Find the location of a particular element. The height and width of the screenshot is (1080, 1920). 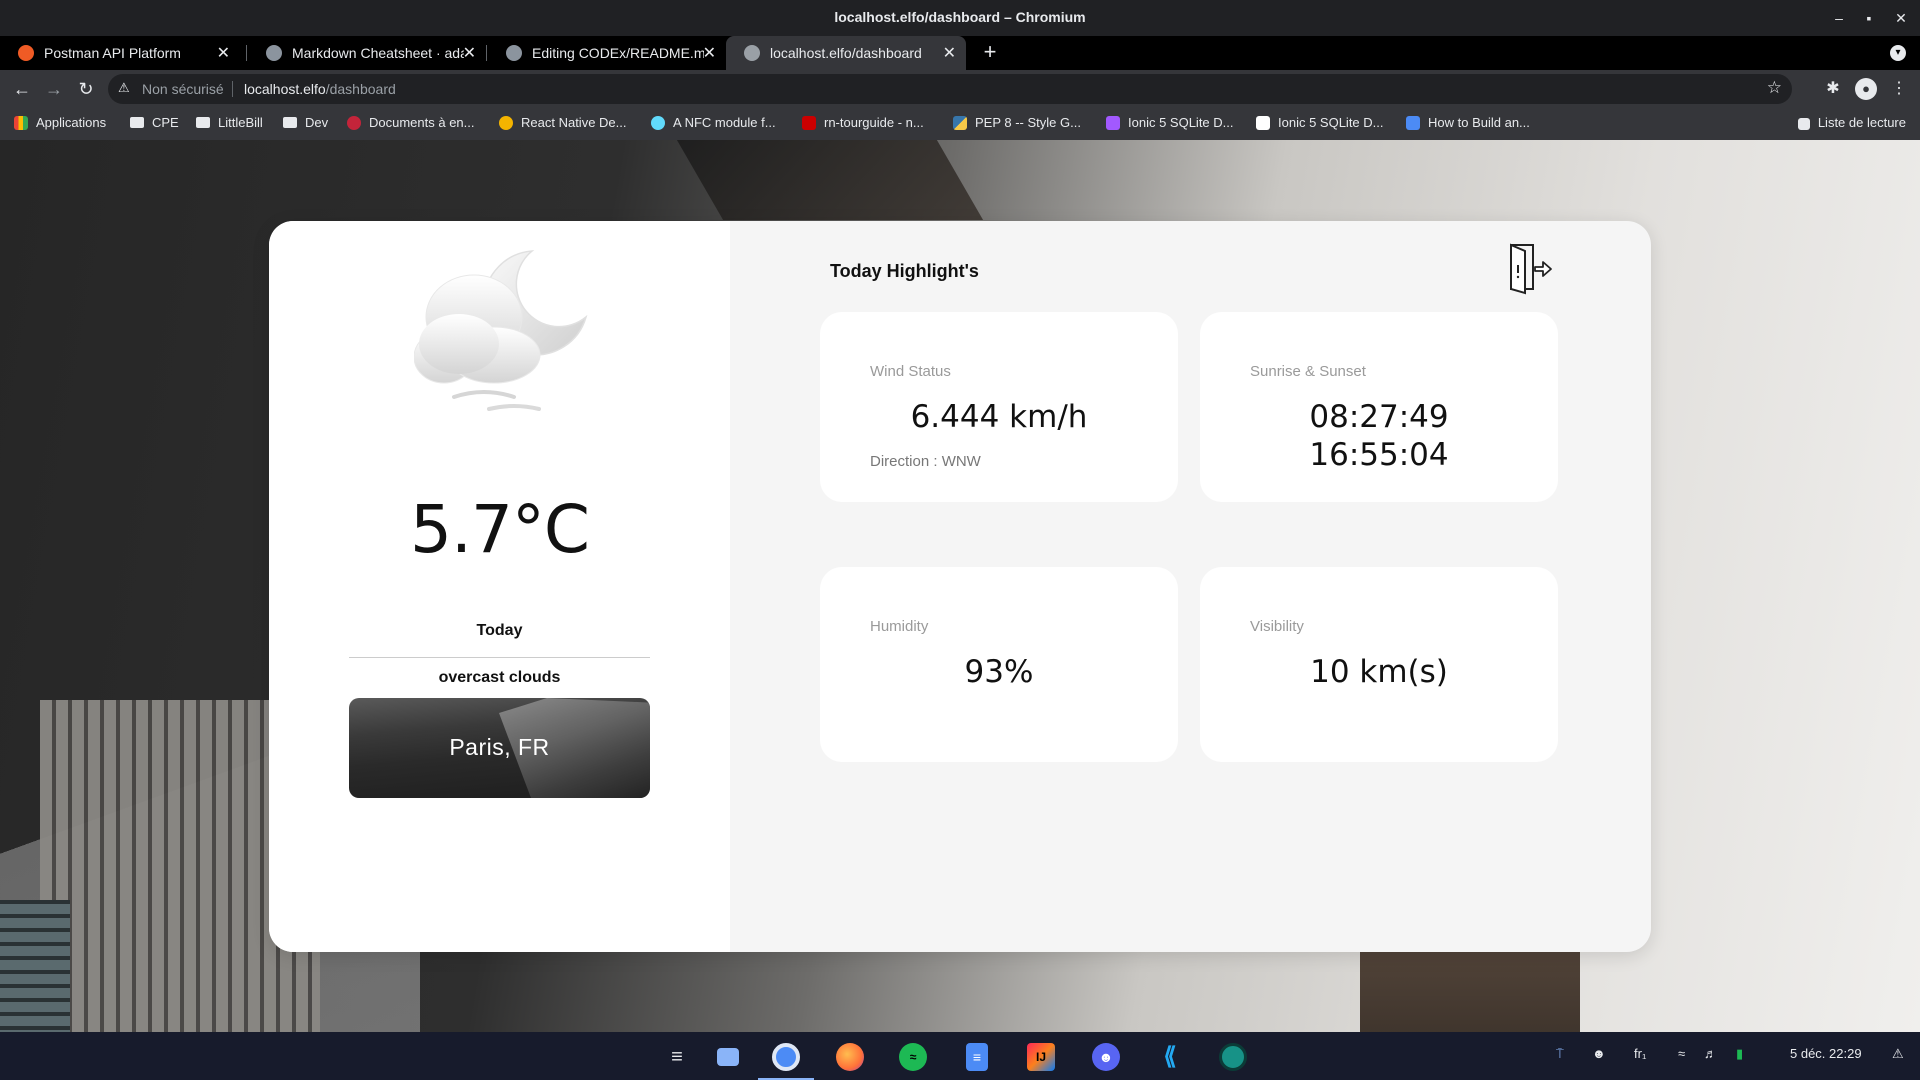

bookmark-folder-cpe: CPE is located at coordinates (154, 124).